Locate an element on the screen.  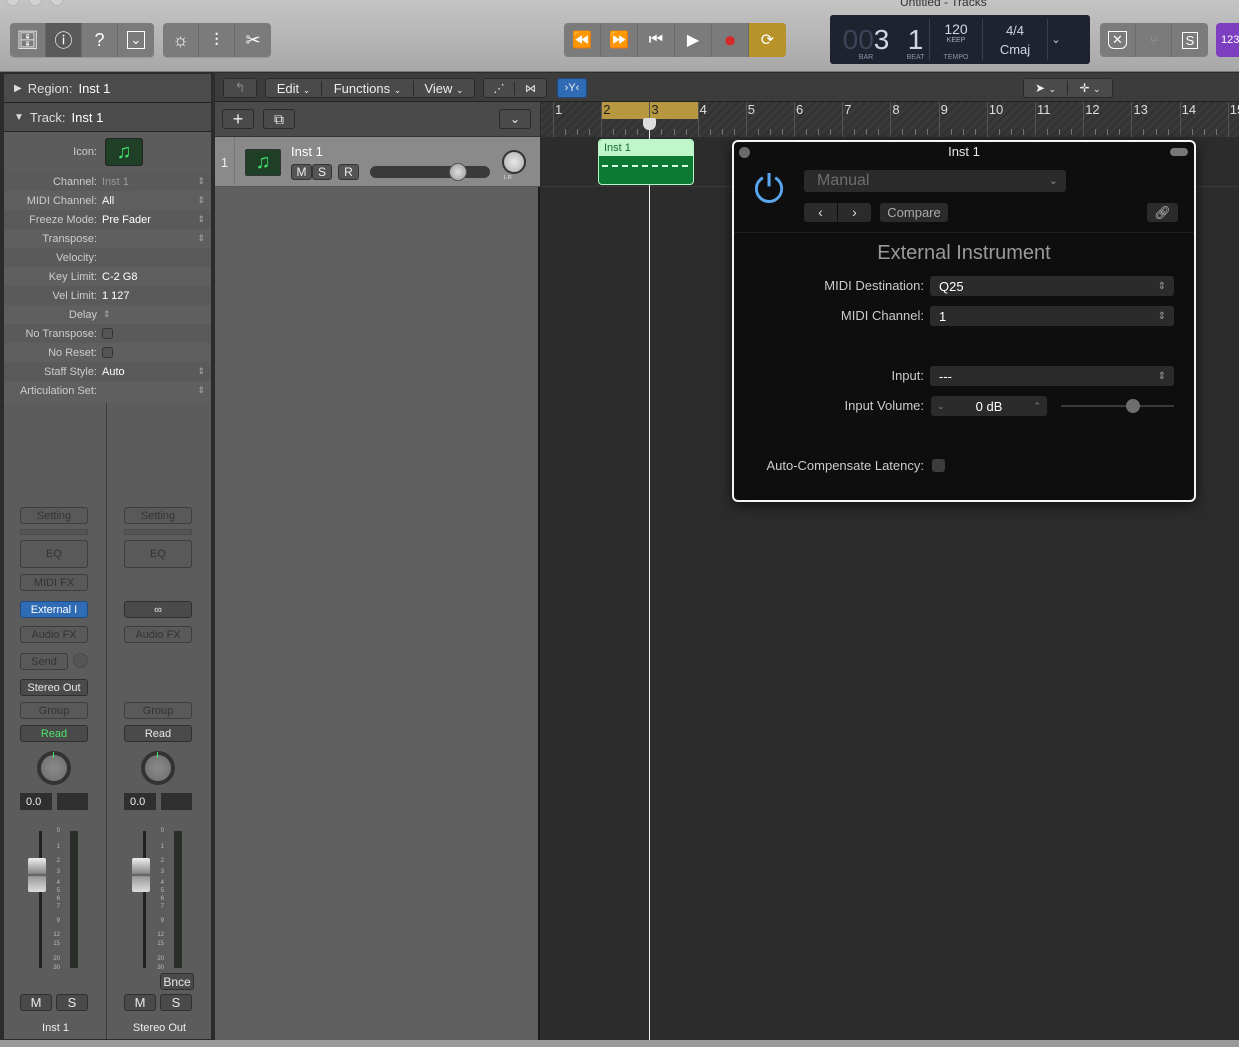
inspector-row: No Transpose: is located at coordinates (107, 333).